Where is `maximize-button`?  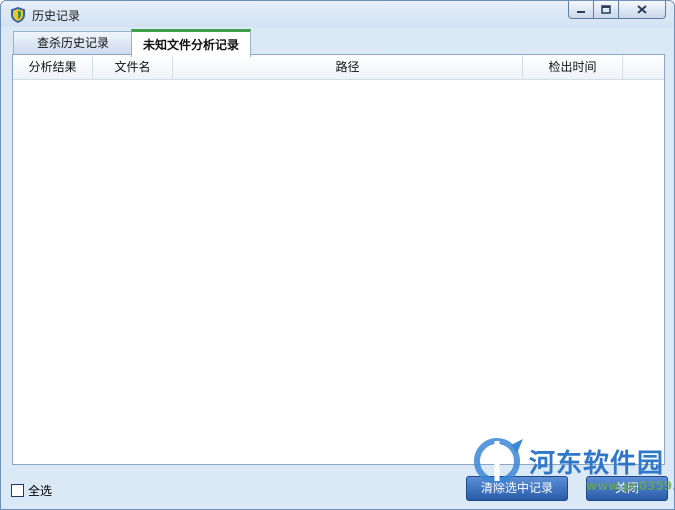
maximize-button is located at coordinates (606, 10).